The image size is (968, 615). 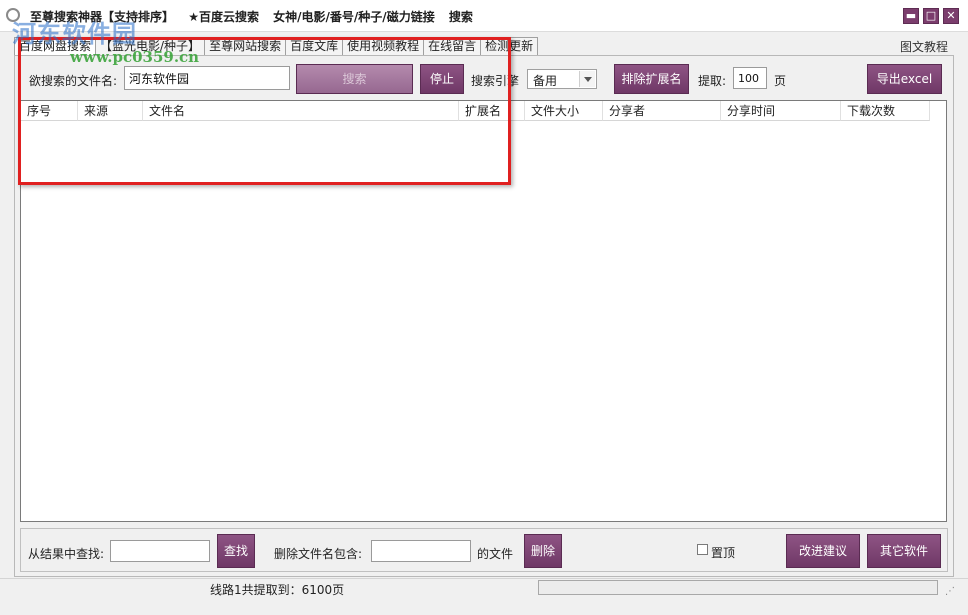 I want to click on find-label: 从结果中查找:, so click(x=66, y=554).